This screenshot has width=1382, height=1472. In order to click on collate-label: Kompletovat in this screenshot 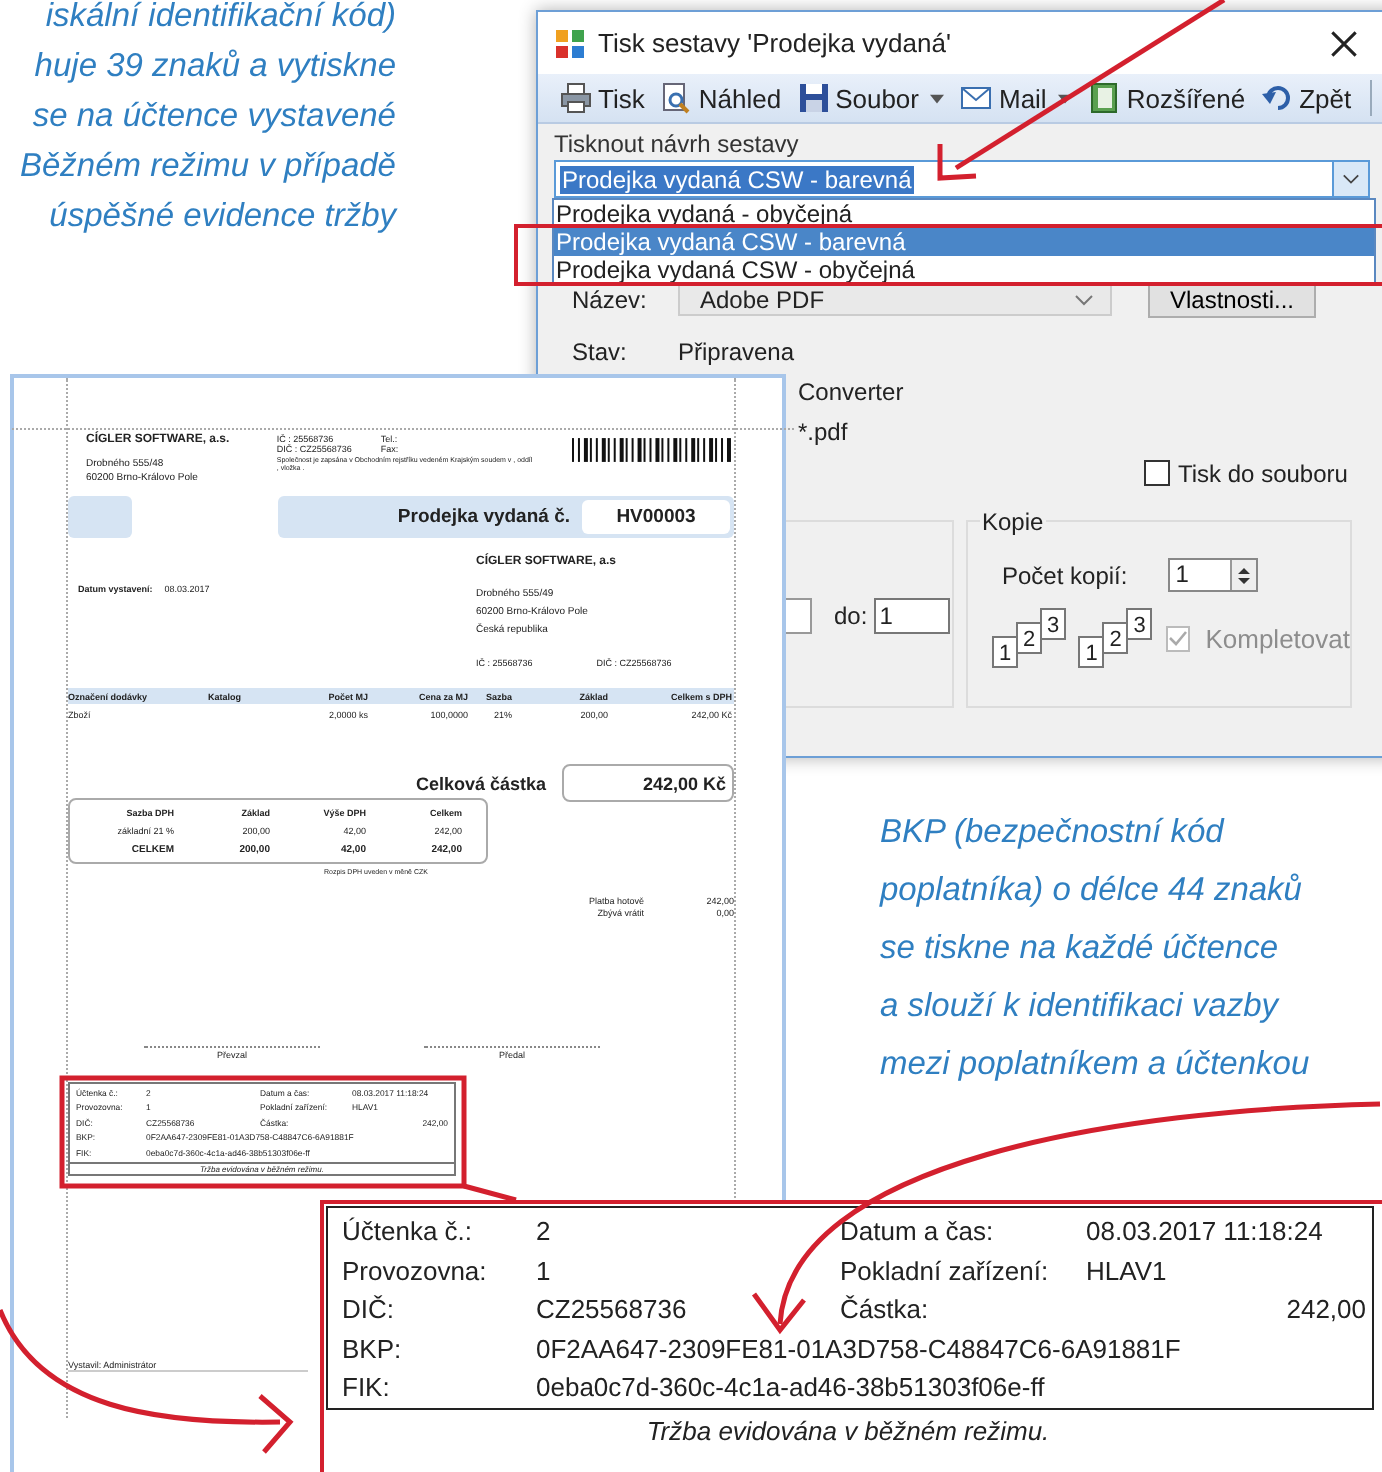, I will do `click(1277, 638)`.